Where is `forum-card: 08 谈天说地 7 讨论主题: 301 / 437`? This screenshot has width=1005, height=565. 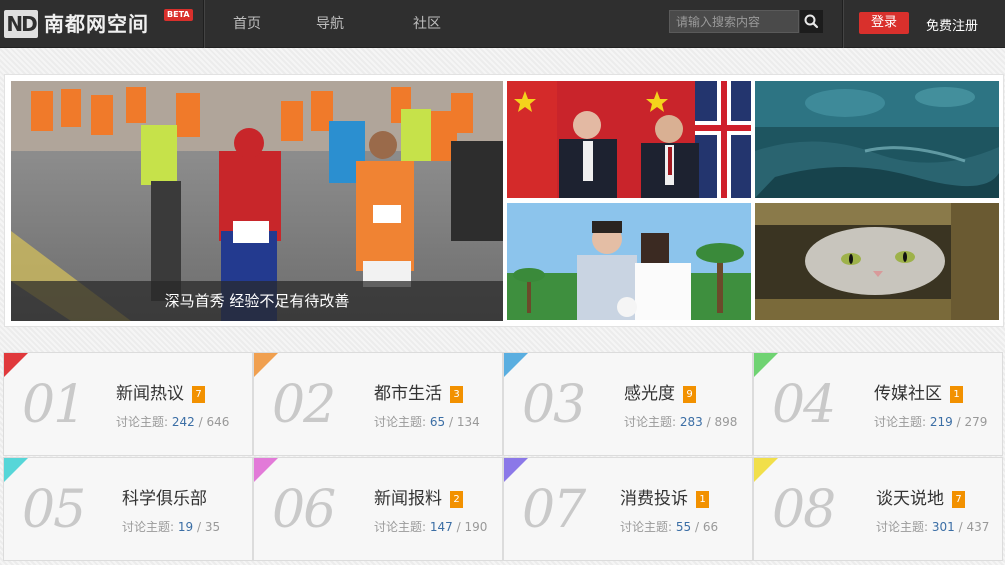
forum-card: 08 谈天说地 7 讨论主题: 301 / 437 is located at coordinates (878, 509).